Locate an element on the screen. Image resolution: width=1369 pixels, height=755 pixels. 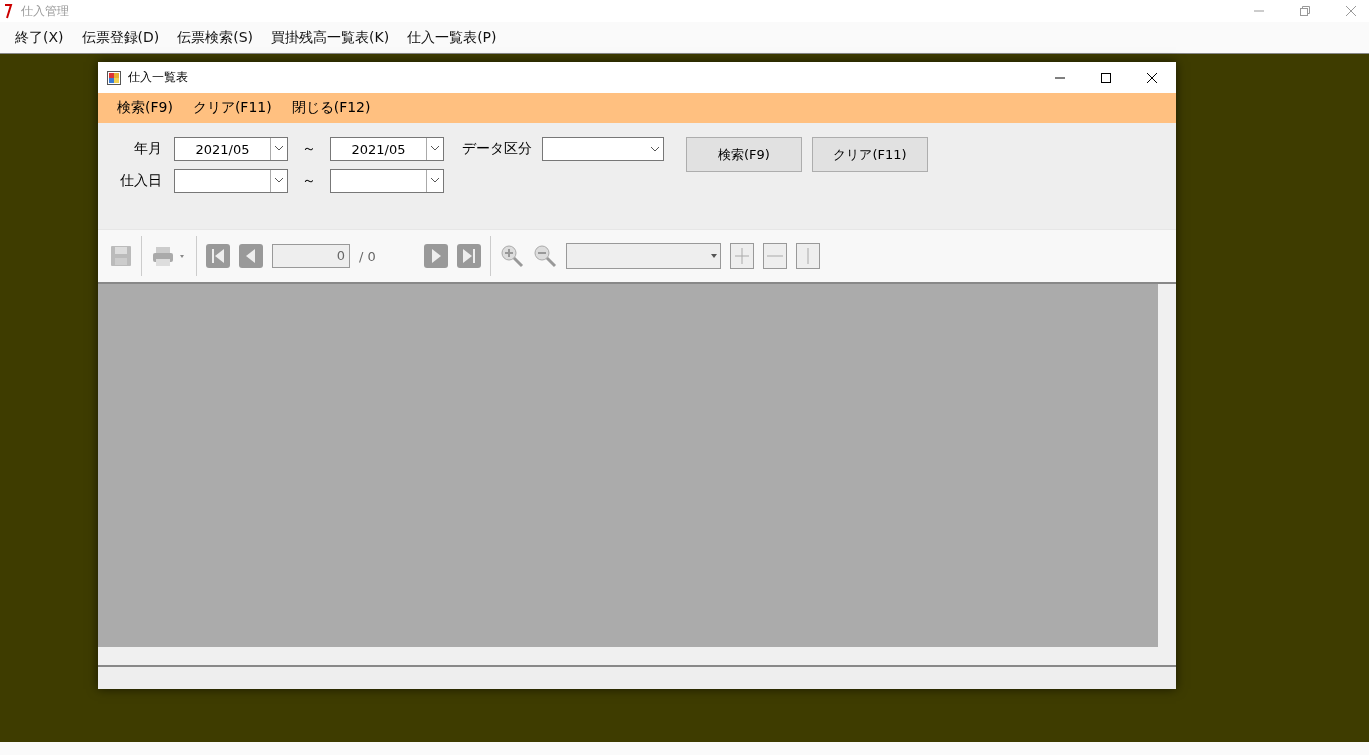
menu-item: 検索(F9) is located at coordinates (145, 108).